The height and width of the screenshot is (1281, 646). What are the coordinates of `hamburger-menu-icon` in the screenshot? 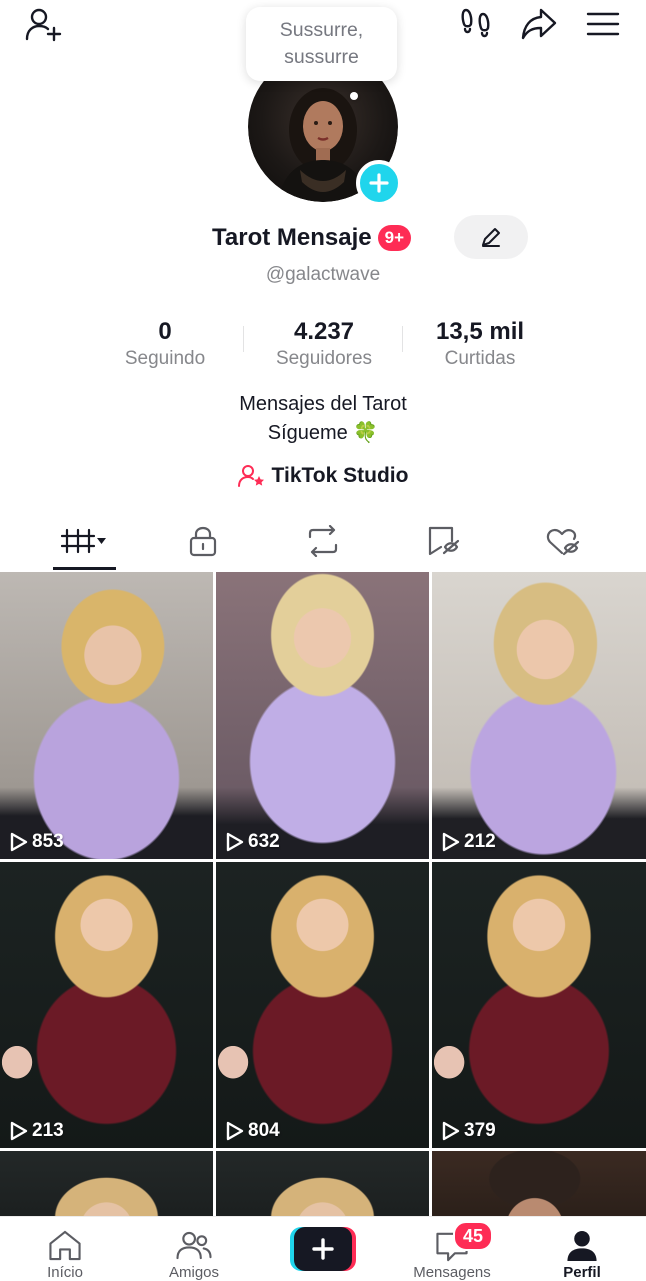 It's located at (603, 24).